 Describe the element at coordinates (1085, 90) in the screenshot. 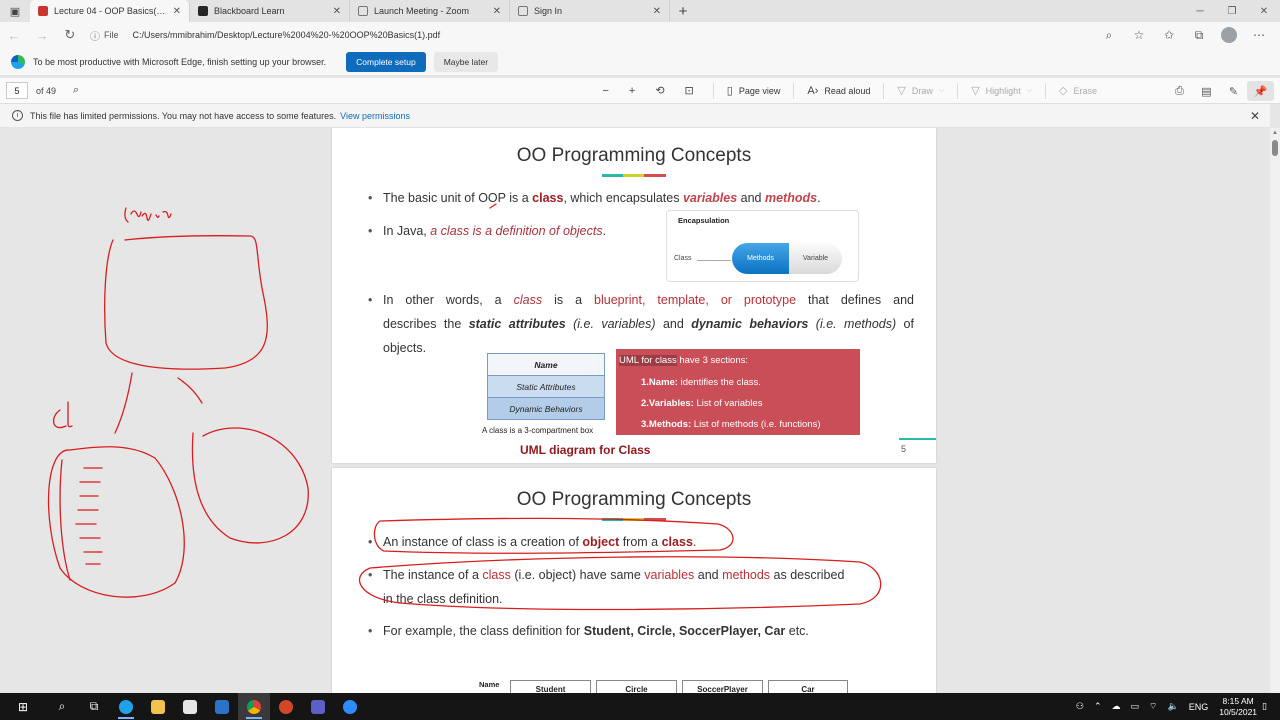

I see `erase-label: Erase` at that location.